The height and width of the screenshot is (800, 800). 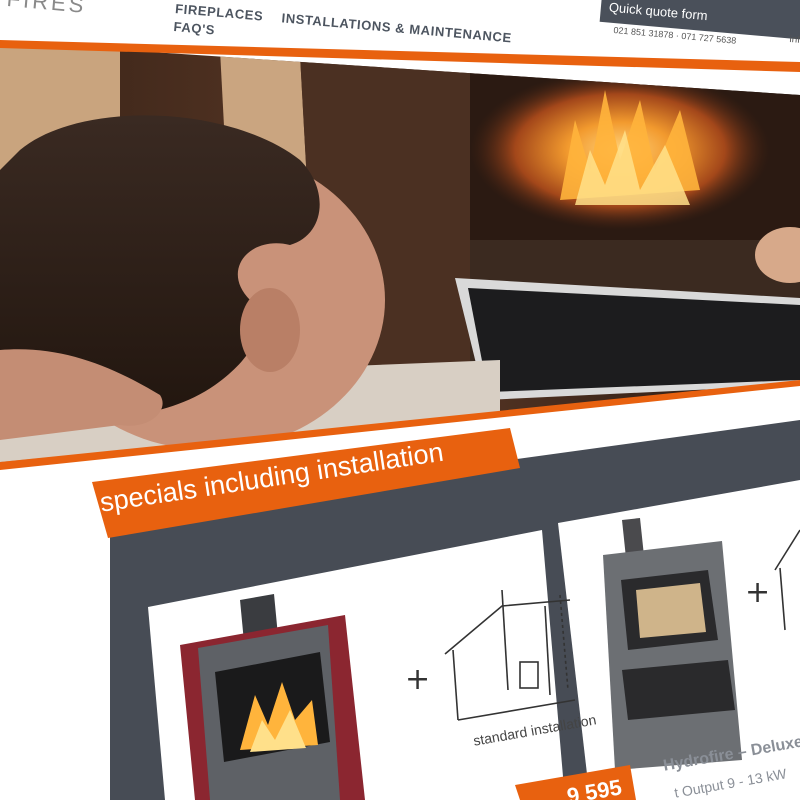 What do you see at coordinates (194, 28) in the screenshot?
I see `nav-faqs: FAQ'S` at bounding box center [194, 28].